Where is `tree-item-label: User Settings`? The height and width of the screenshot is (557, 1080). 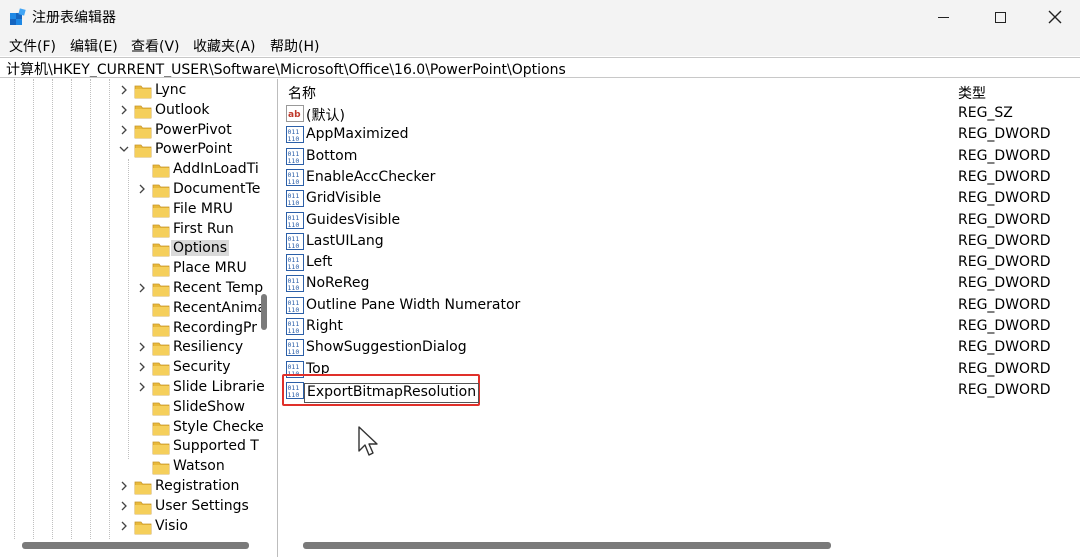
tree-item-label: User Settings is located at coordinates (202, 505).